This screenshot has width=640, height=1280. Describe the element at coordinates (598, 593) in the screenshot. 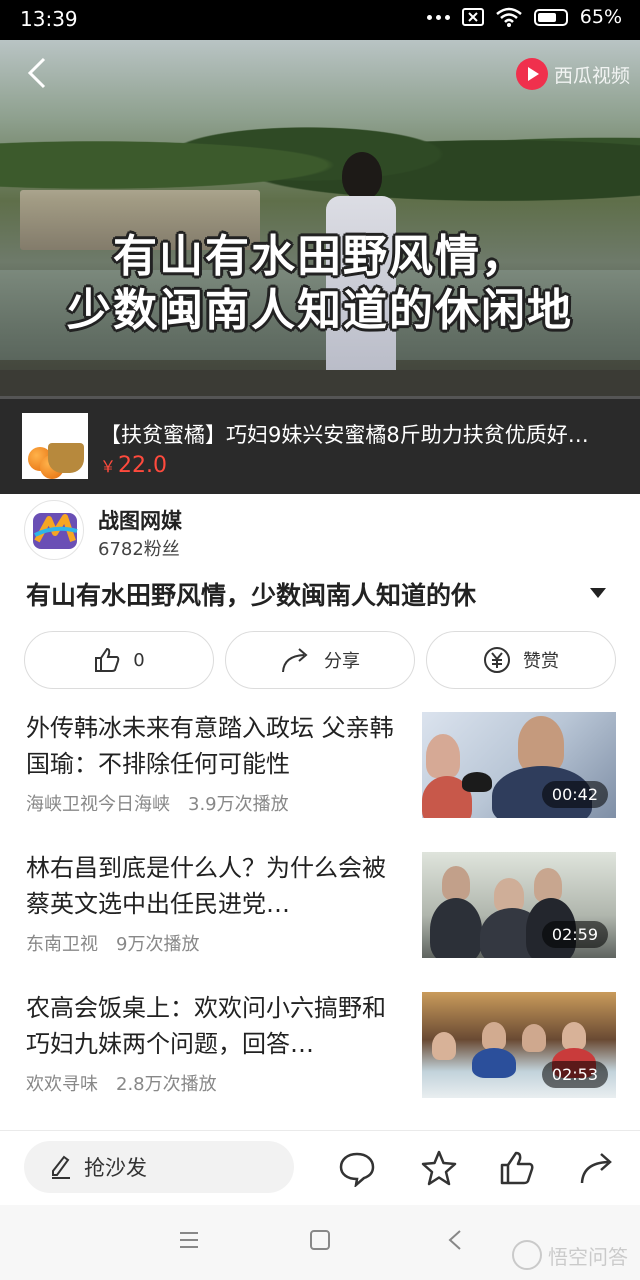

I see `expand-title-icon` at that location.